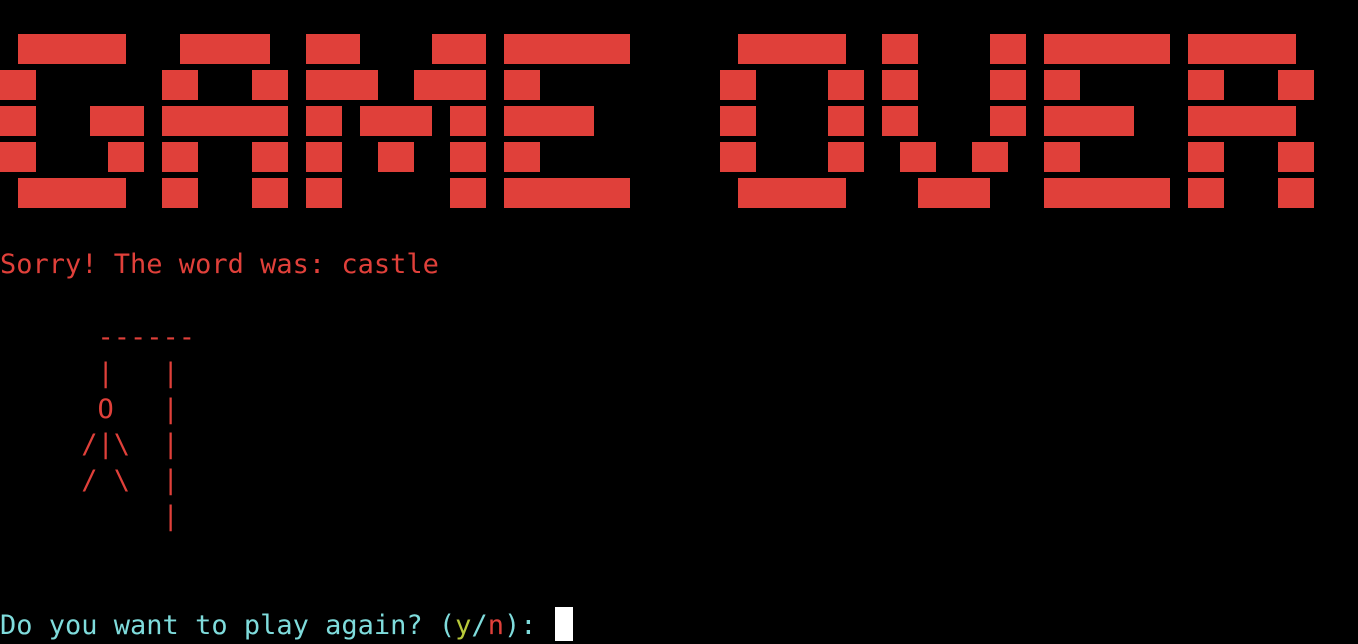 Image resolution: width=1358 pixels, height=644 pixels. I want to click on play-again-prompt: Do you want to play again? (y/n):, so click(286, 625).